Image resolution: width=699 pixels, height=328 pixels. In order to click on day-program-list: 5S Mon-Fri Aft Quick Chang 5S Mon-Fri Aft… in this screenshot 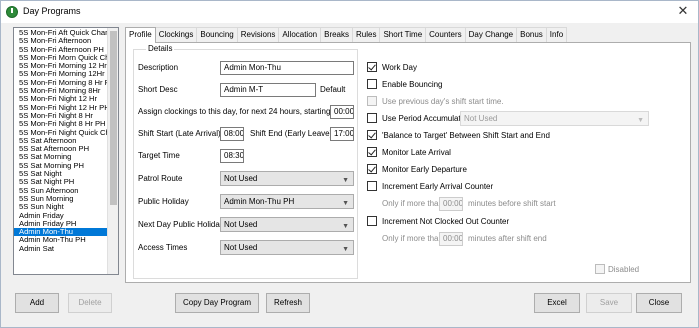, I will do `click(66, 151)`.